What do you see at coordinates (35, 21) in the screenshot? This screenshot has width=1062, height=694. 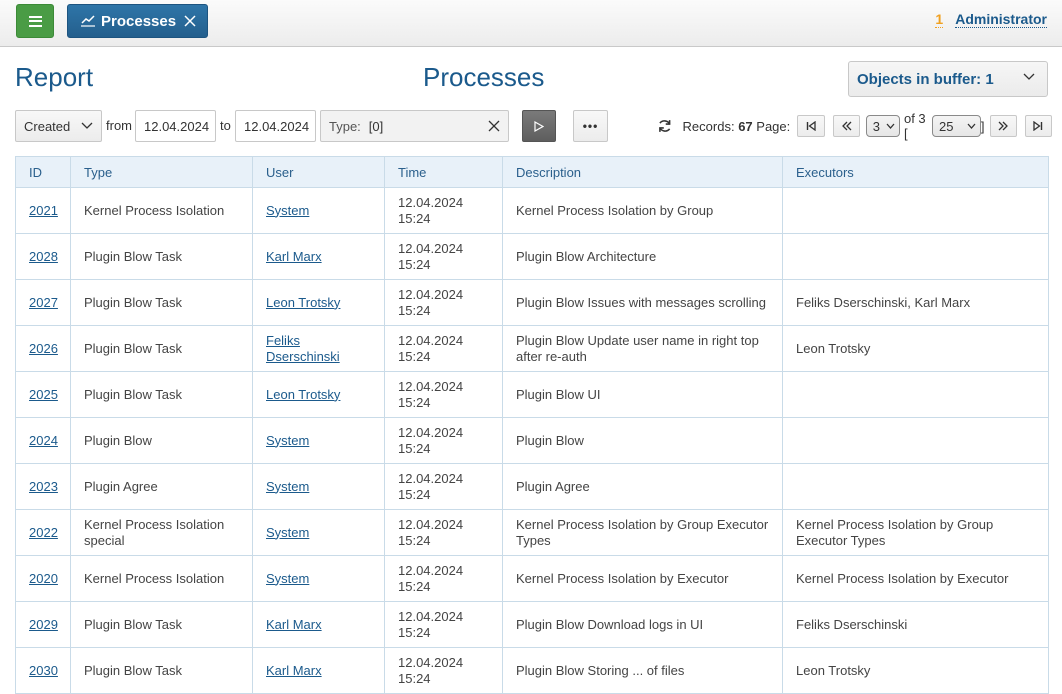 I see `main-menu-button` at bounding box center [35, 21].